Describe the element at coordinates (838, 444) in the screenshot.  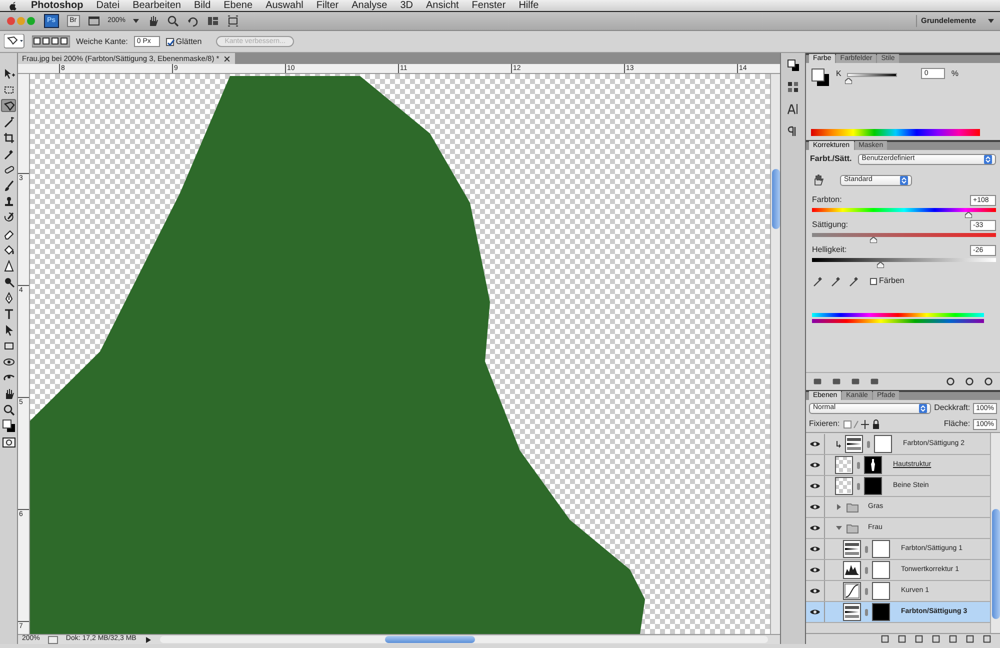
I see `clip-arrow-icon` at that location.